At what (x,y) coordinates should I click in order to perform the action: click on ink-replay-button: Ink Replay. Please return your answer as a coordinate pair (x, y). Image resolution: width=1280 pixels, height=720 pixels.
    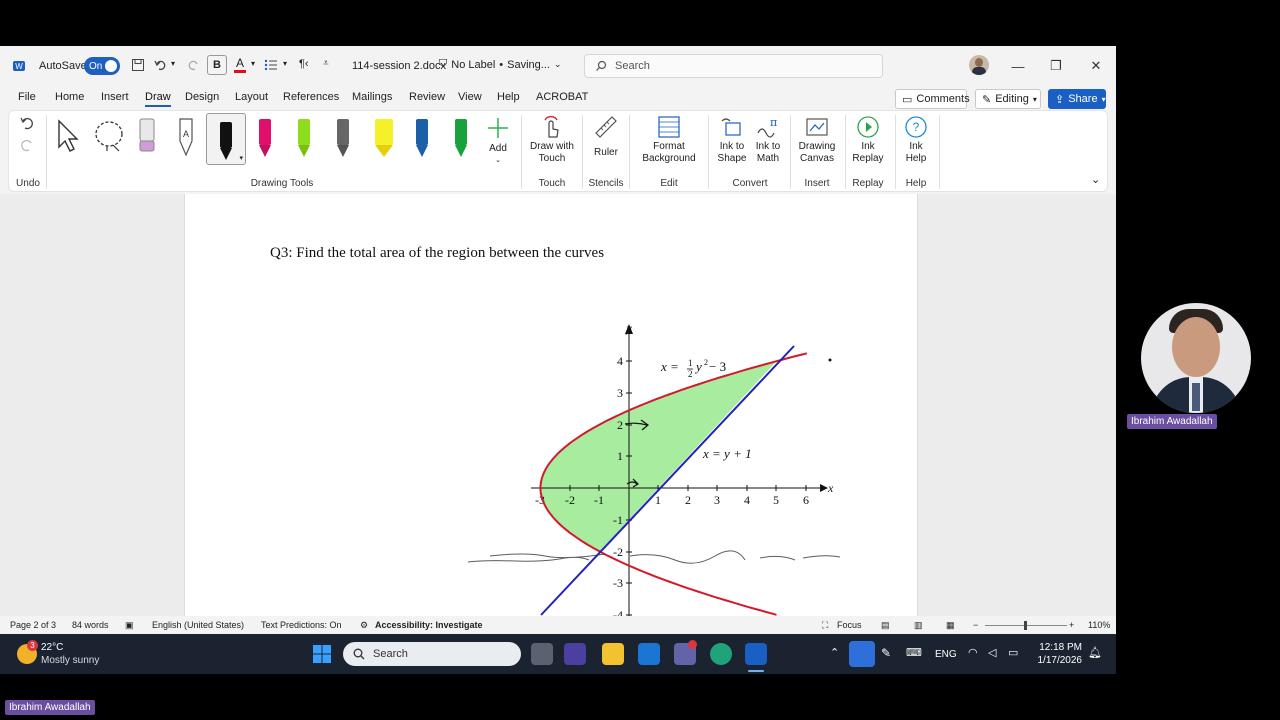
    Looking at the image, I should click on (868, 140).